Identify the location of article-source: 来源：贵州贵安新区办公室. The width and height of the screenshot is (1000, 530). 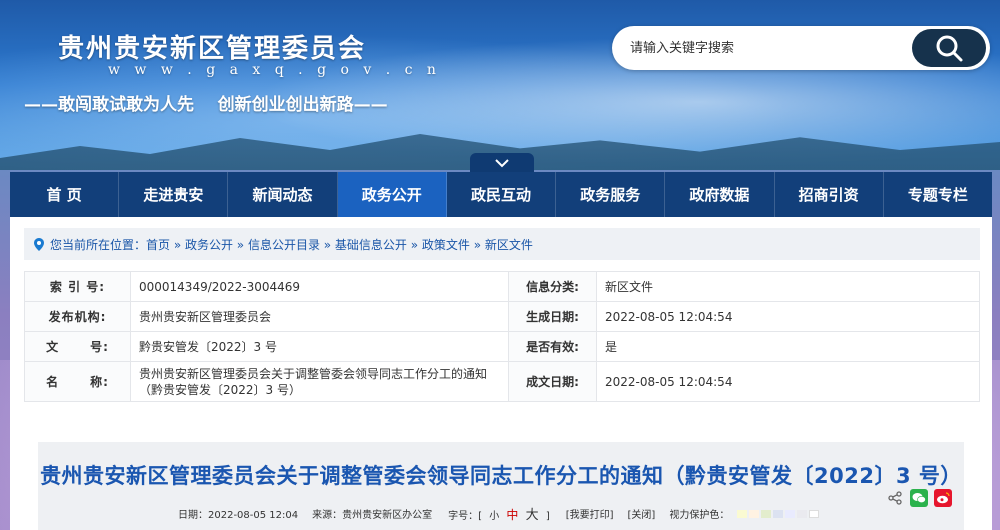
(372, 515).